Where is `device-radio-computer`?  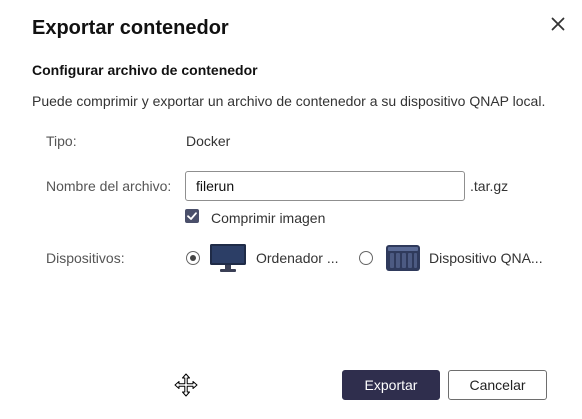 device-radio-computer is located at coordinates (193, 258).